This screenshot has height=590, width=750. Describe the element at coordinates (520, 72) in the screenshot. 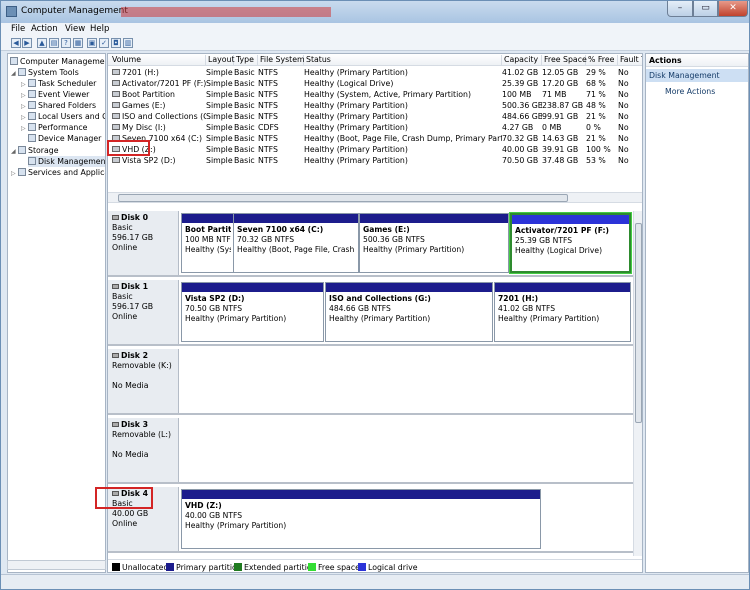

I see `cell-text: 41.02 GB` at that location.